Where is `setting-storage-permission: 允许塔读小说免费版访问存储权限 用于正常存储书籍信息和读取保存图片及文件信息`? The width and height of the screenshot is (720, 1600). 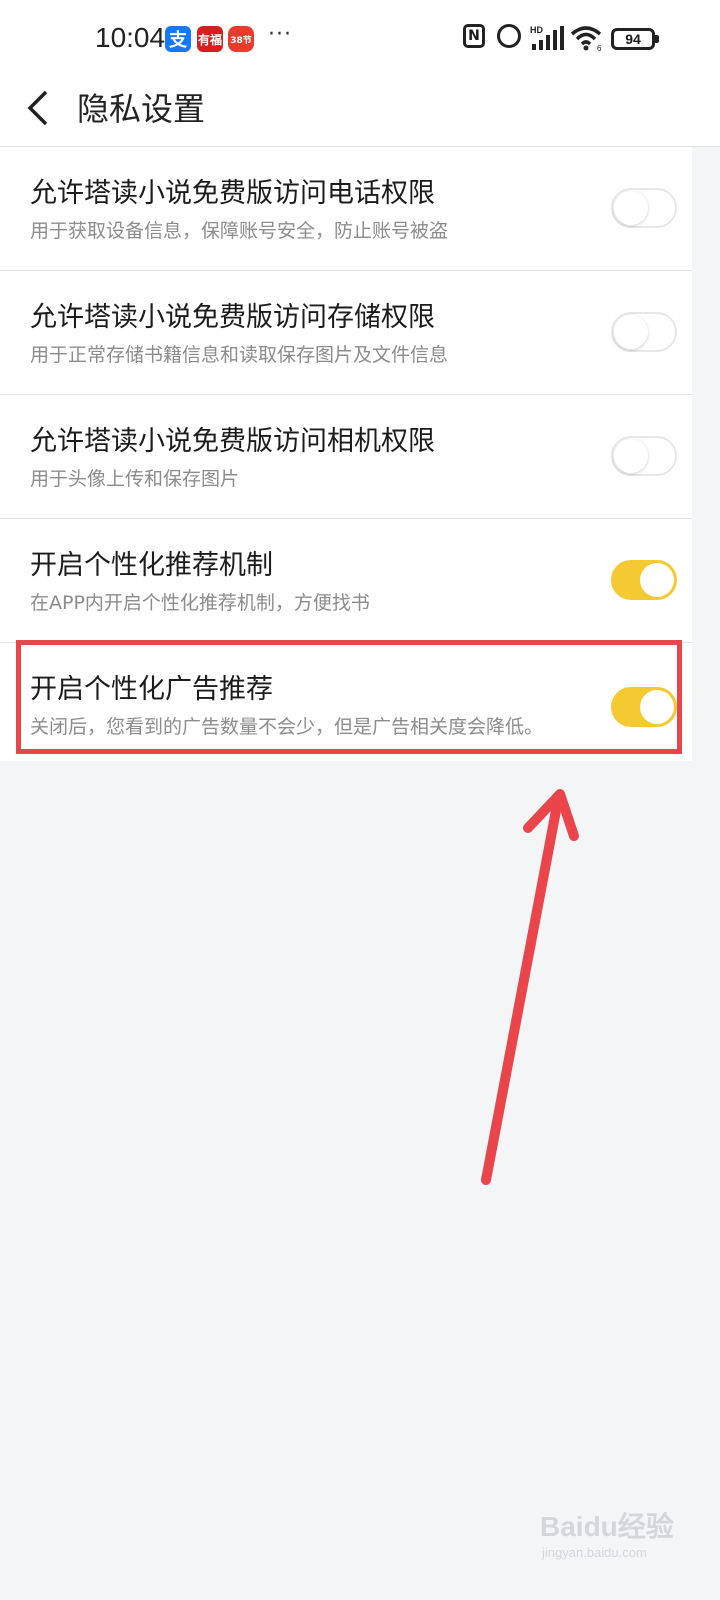
setting-storage-permission: 允许塔读小说免费版访问存储权限 用于正常存储书籍信息和读取保存图片及文件信息 is located at coordinates (346, 333).